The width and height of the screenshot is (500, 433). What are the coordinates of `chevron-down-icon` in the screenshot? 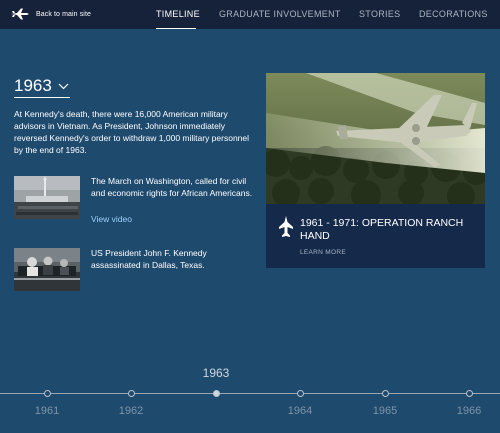 It's located at (63, 86).